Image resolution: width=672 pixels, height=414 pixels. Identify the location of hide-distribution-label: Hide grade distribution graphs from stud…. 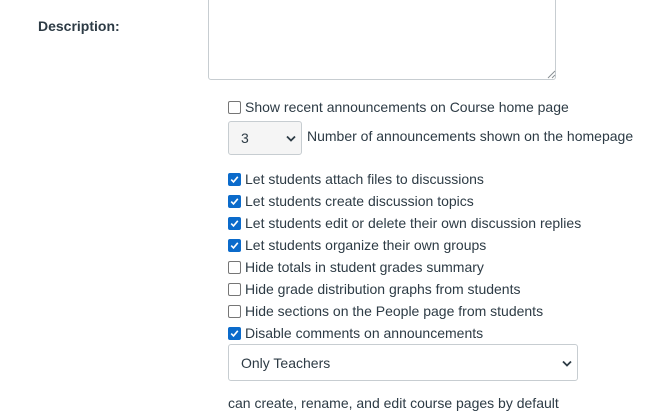
(383, 289).